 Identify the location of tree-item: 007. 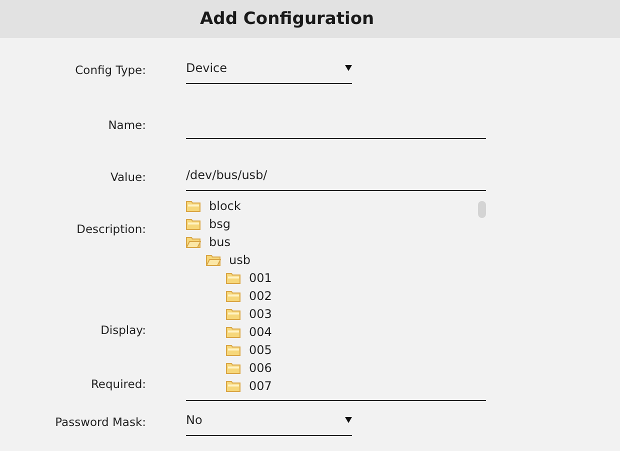
(229, 386).